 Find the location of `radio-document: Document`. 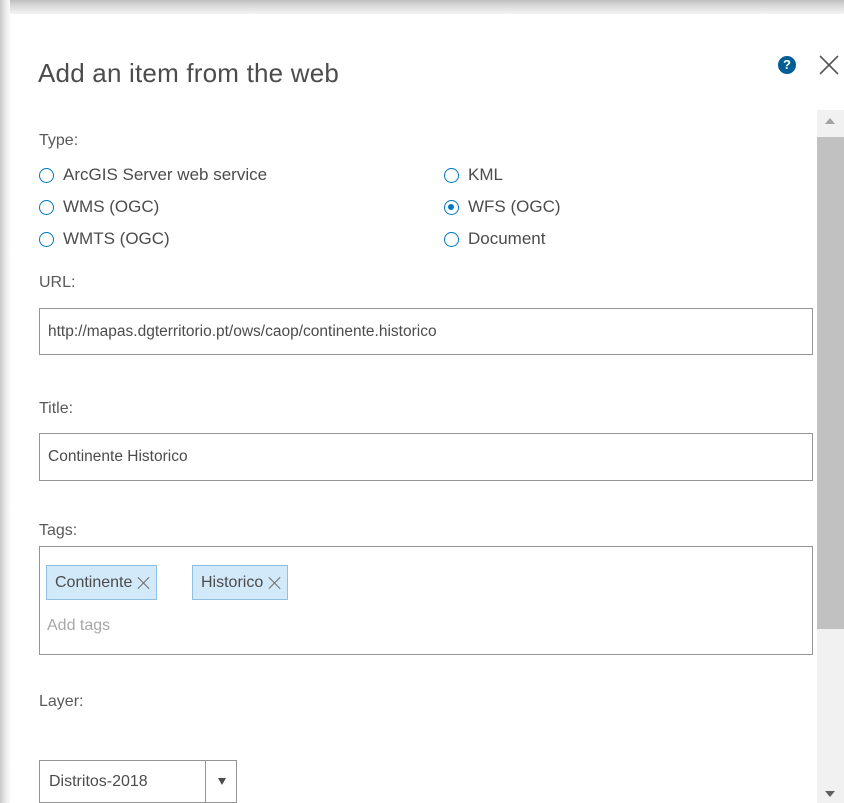

radio-document: Document is located at coordinates (494, 239).